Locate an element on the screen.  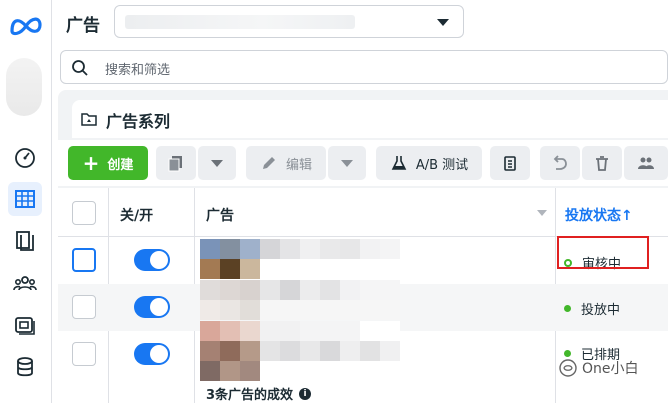
undo-icon is located at coordinates (560, 162).